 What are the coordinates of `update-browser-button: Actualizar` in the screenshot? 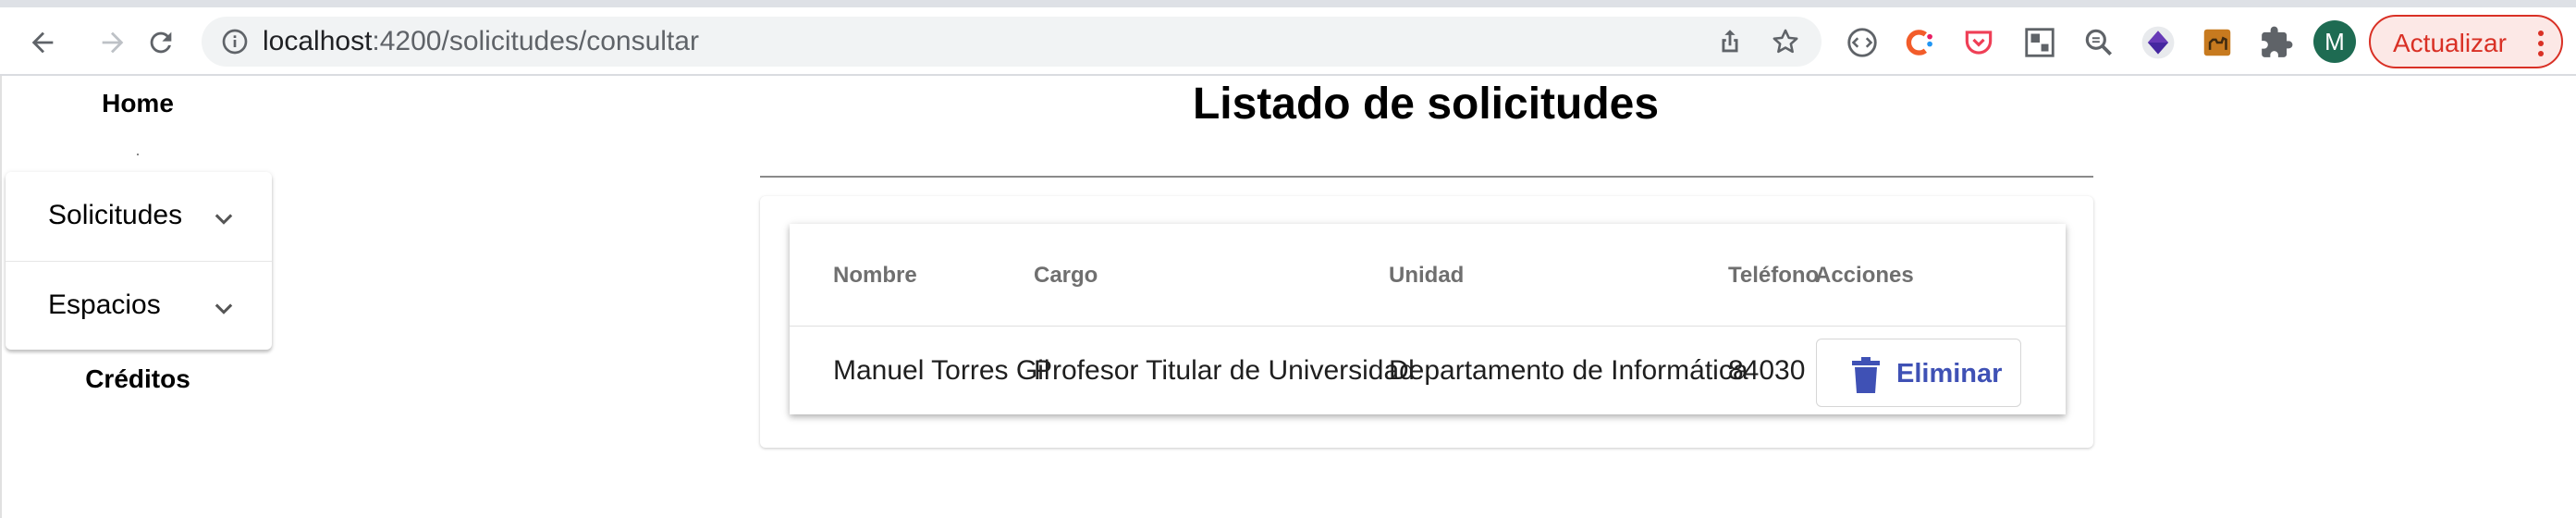 It's located at (2466, 42).